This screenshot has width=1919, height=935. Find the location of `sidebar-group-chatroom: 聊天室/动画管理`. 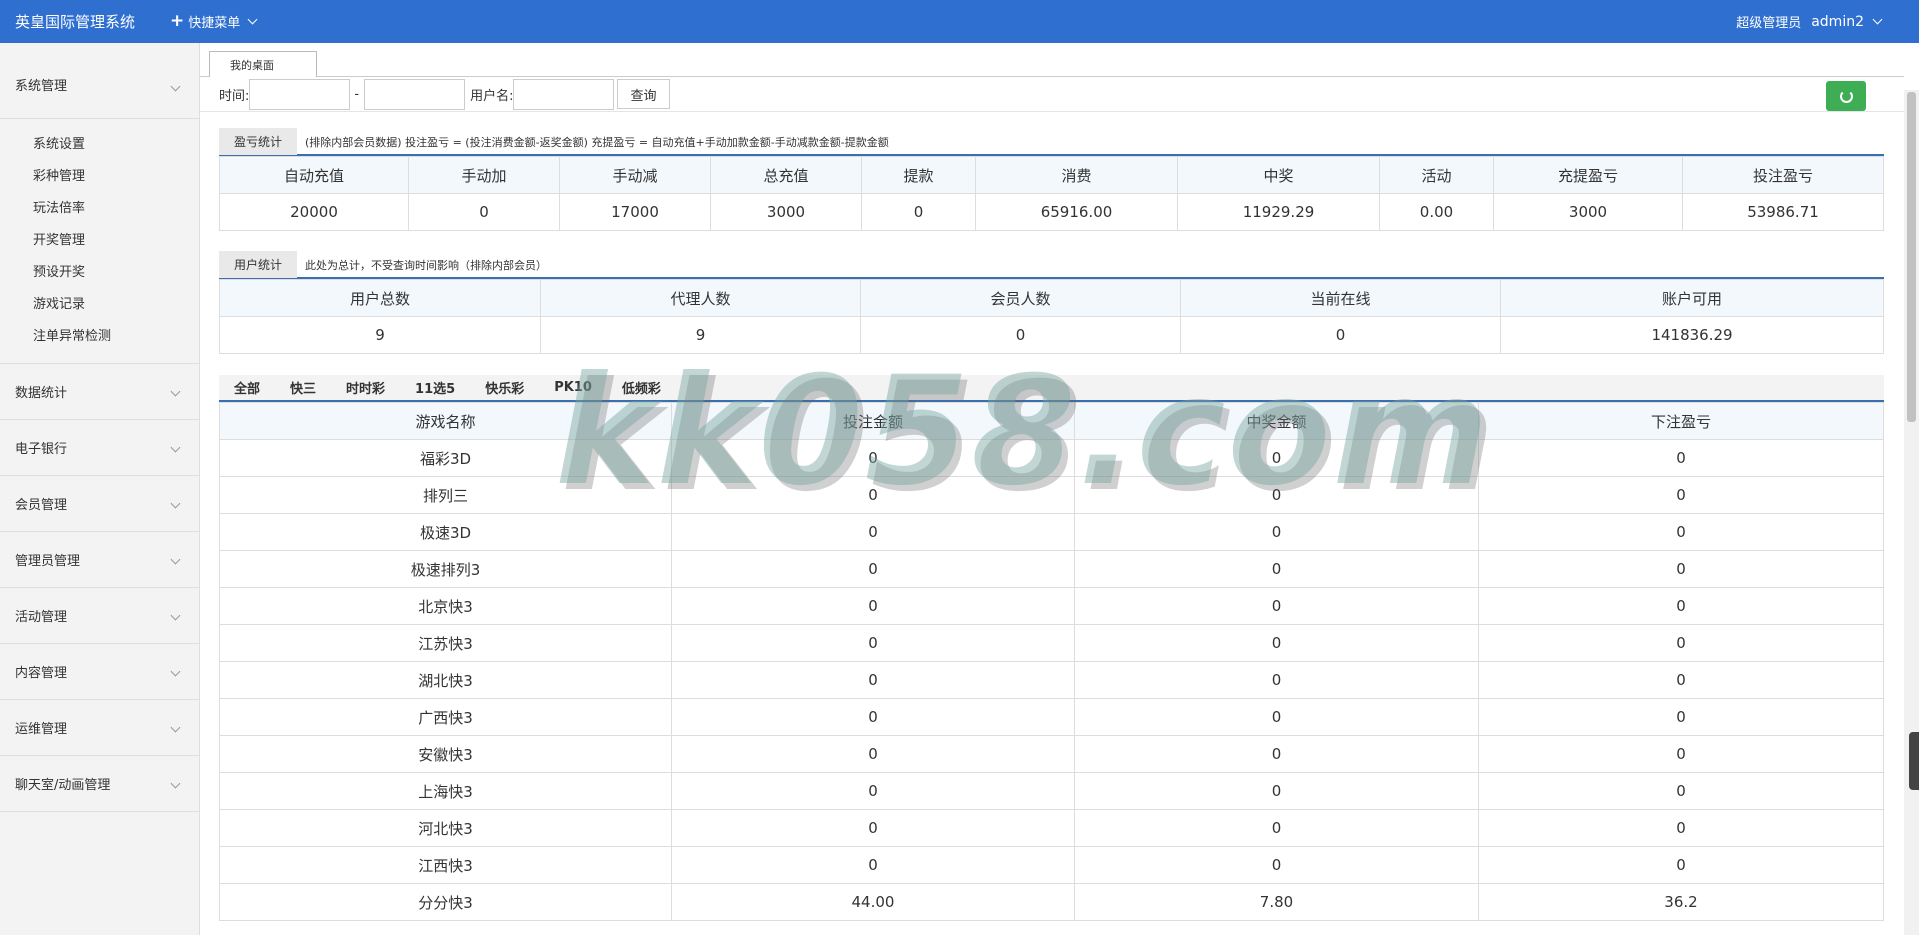

sidebar-group-chatroom: 聊天室/动画管理 is located at coordinates (99, 784).